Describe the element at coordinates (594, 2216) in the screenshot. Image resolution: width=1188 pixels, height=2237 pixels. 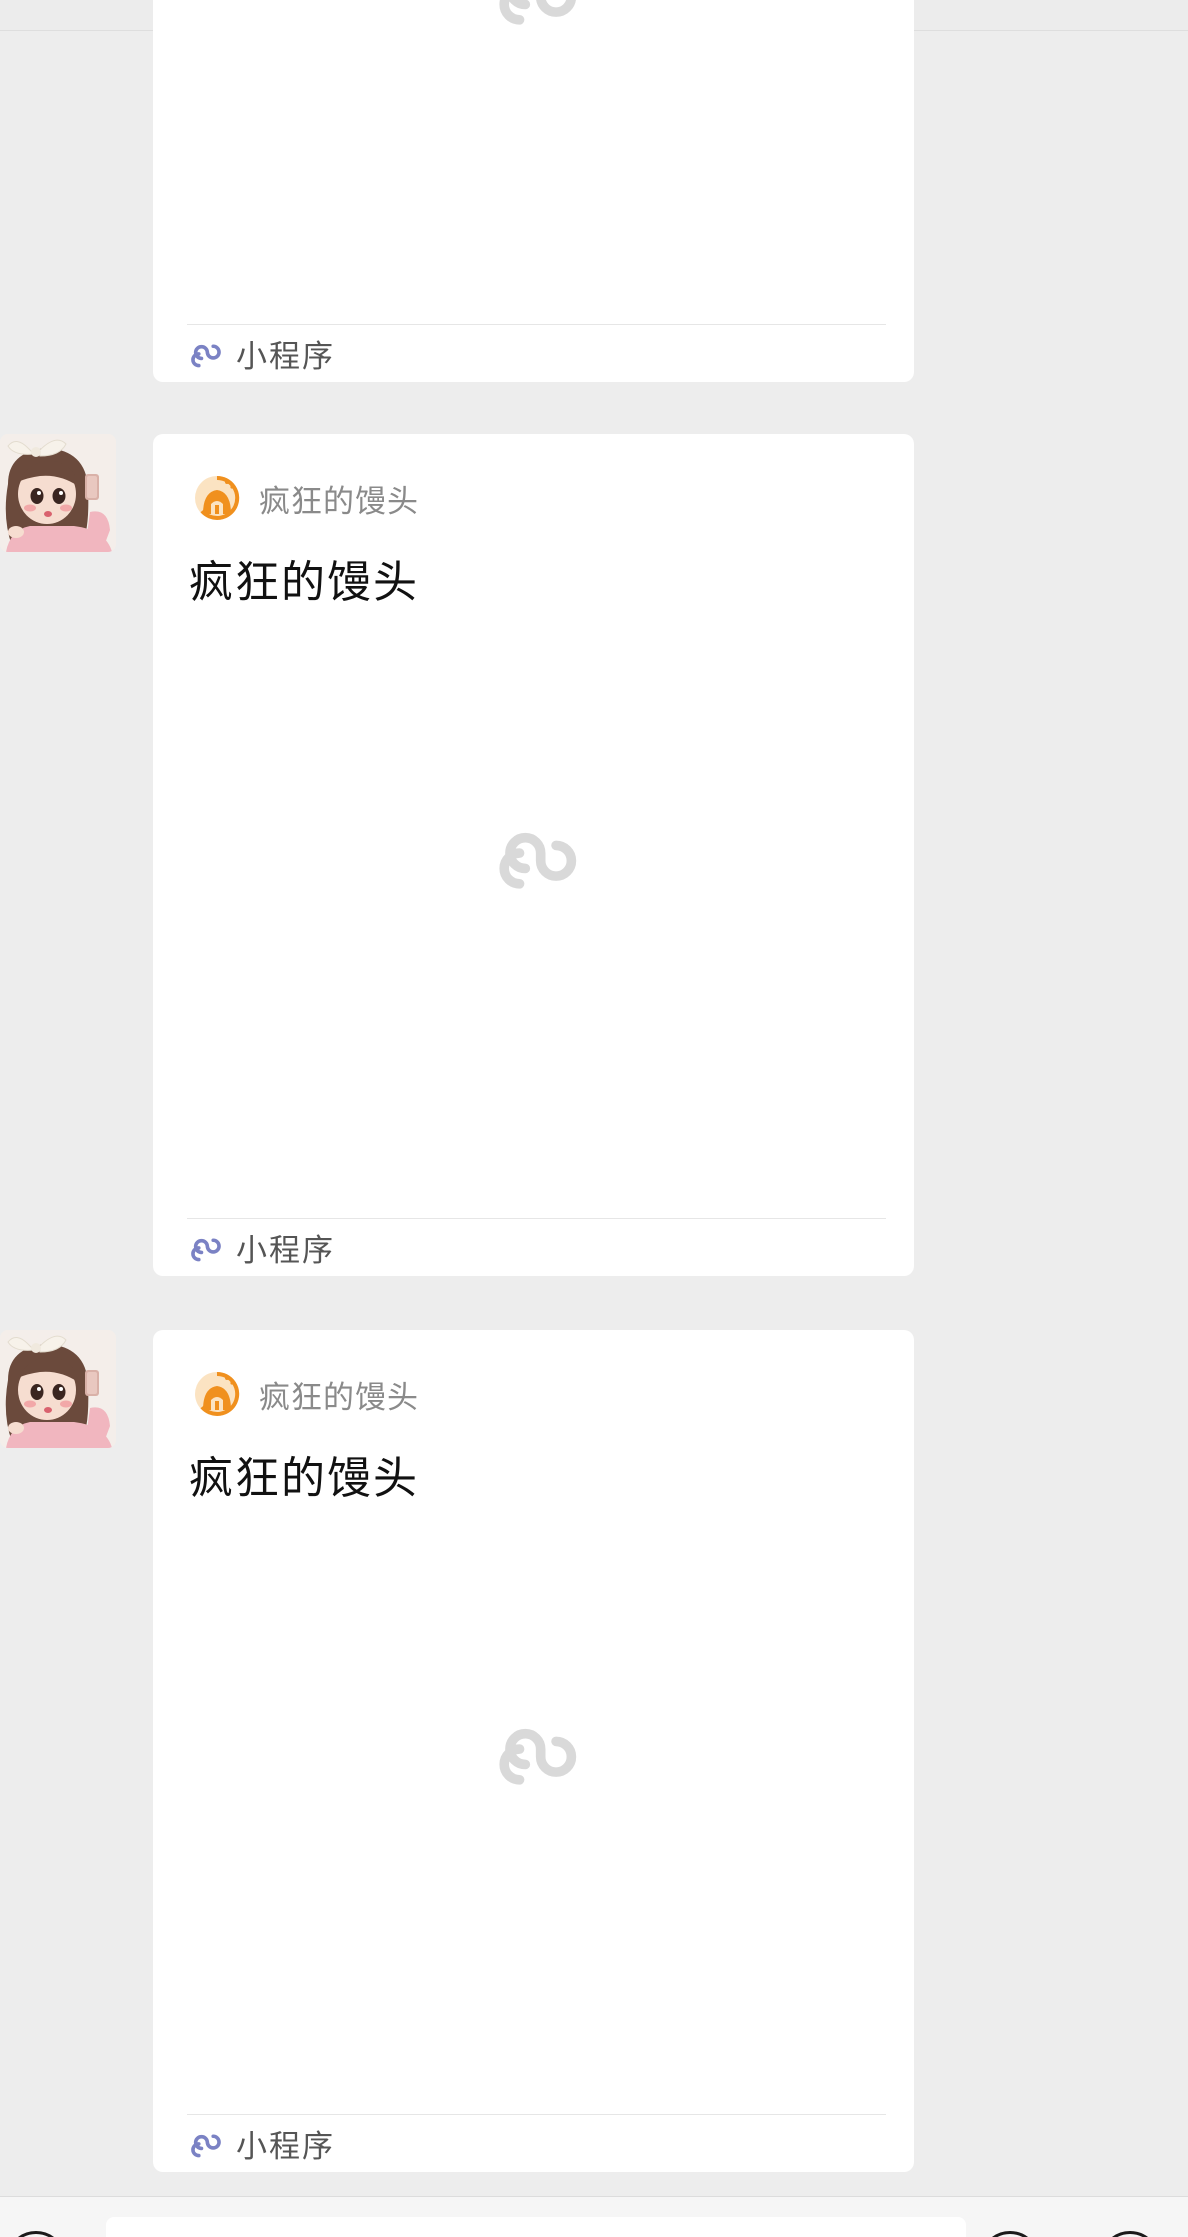
I see `chat-input-bar` at that location.